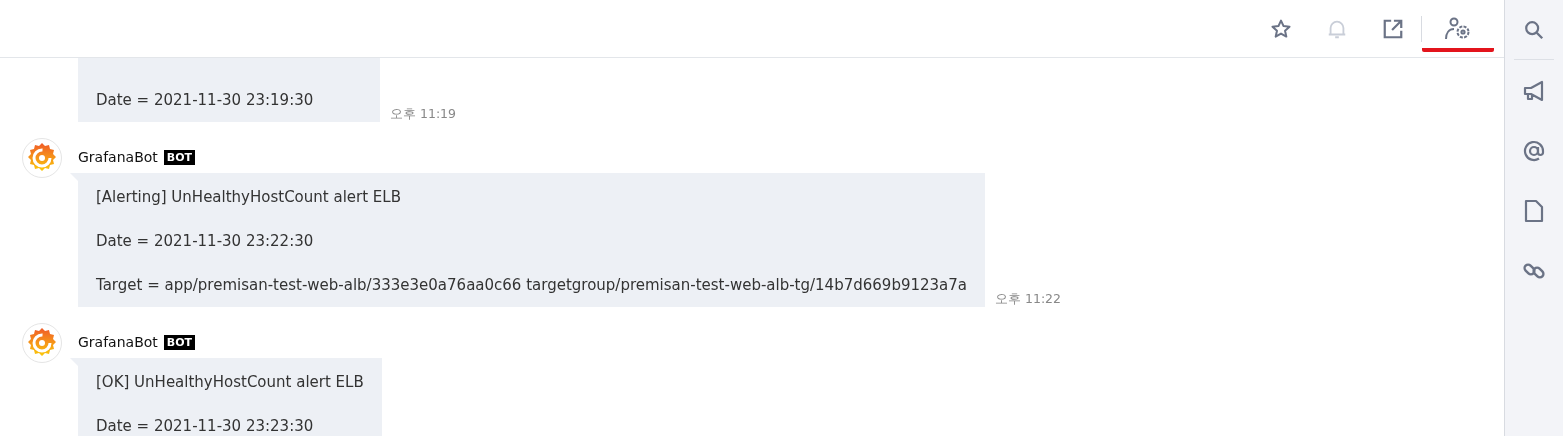 This screenshot has height=436, width=1563. What do you see at coordinates (1281, 28) in the screenshot?
I see `star-icon` at bounding box center [1281, 28].